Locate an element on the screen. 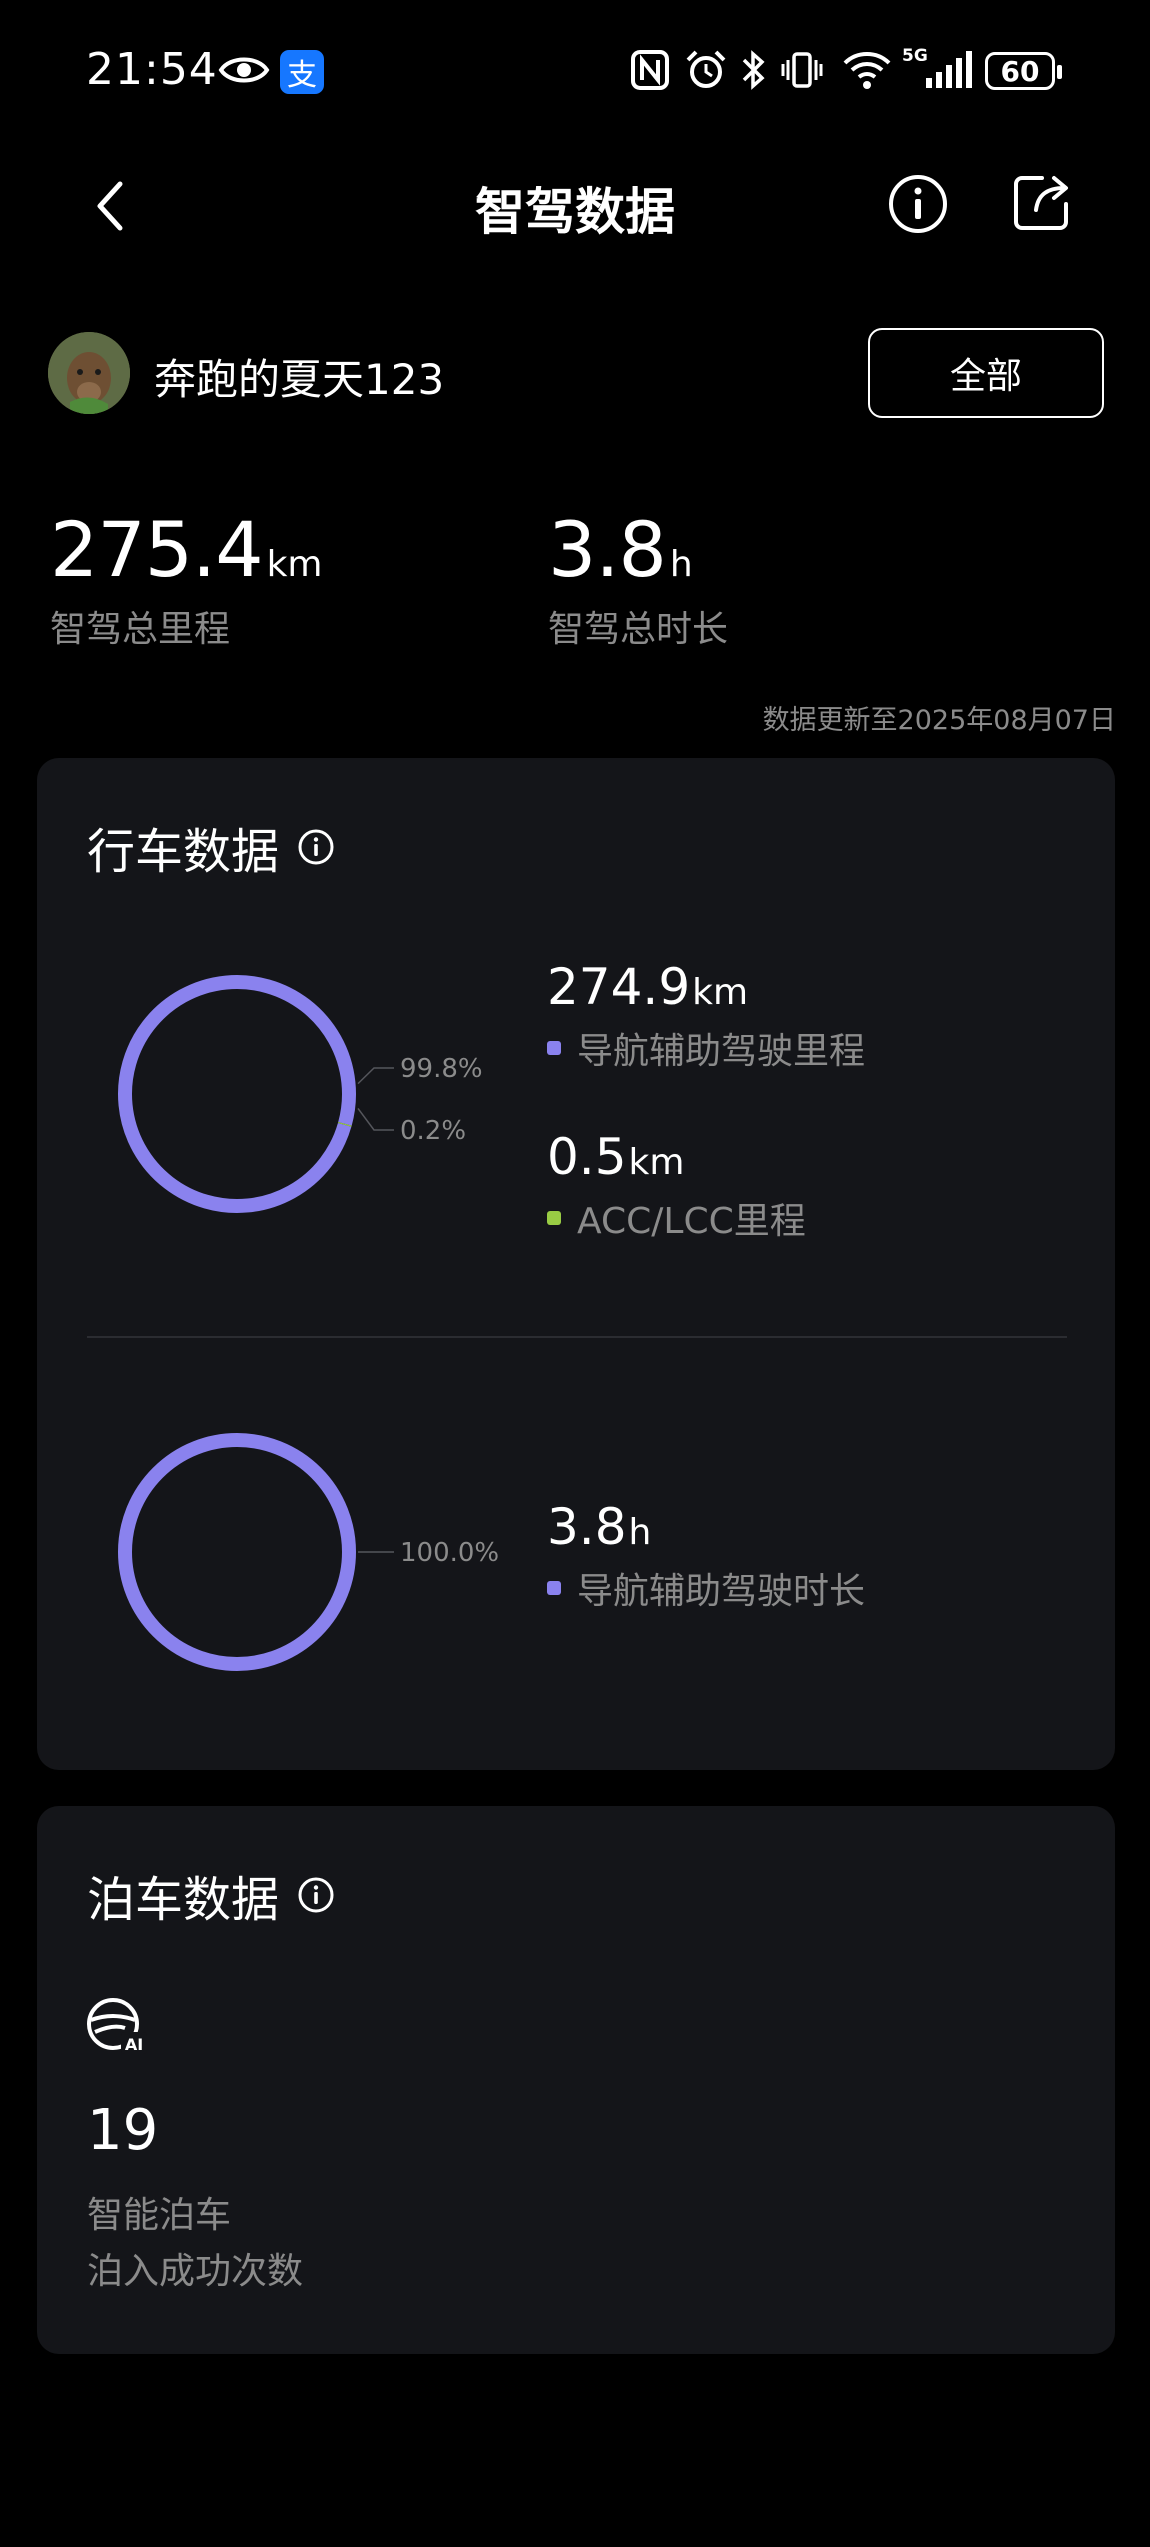  nav-duration-metric: 3.8h 导航辅助驾驶时长 is located at coordinates (706, 1556).